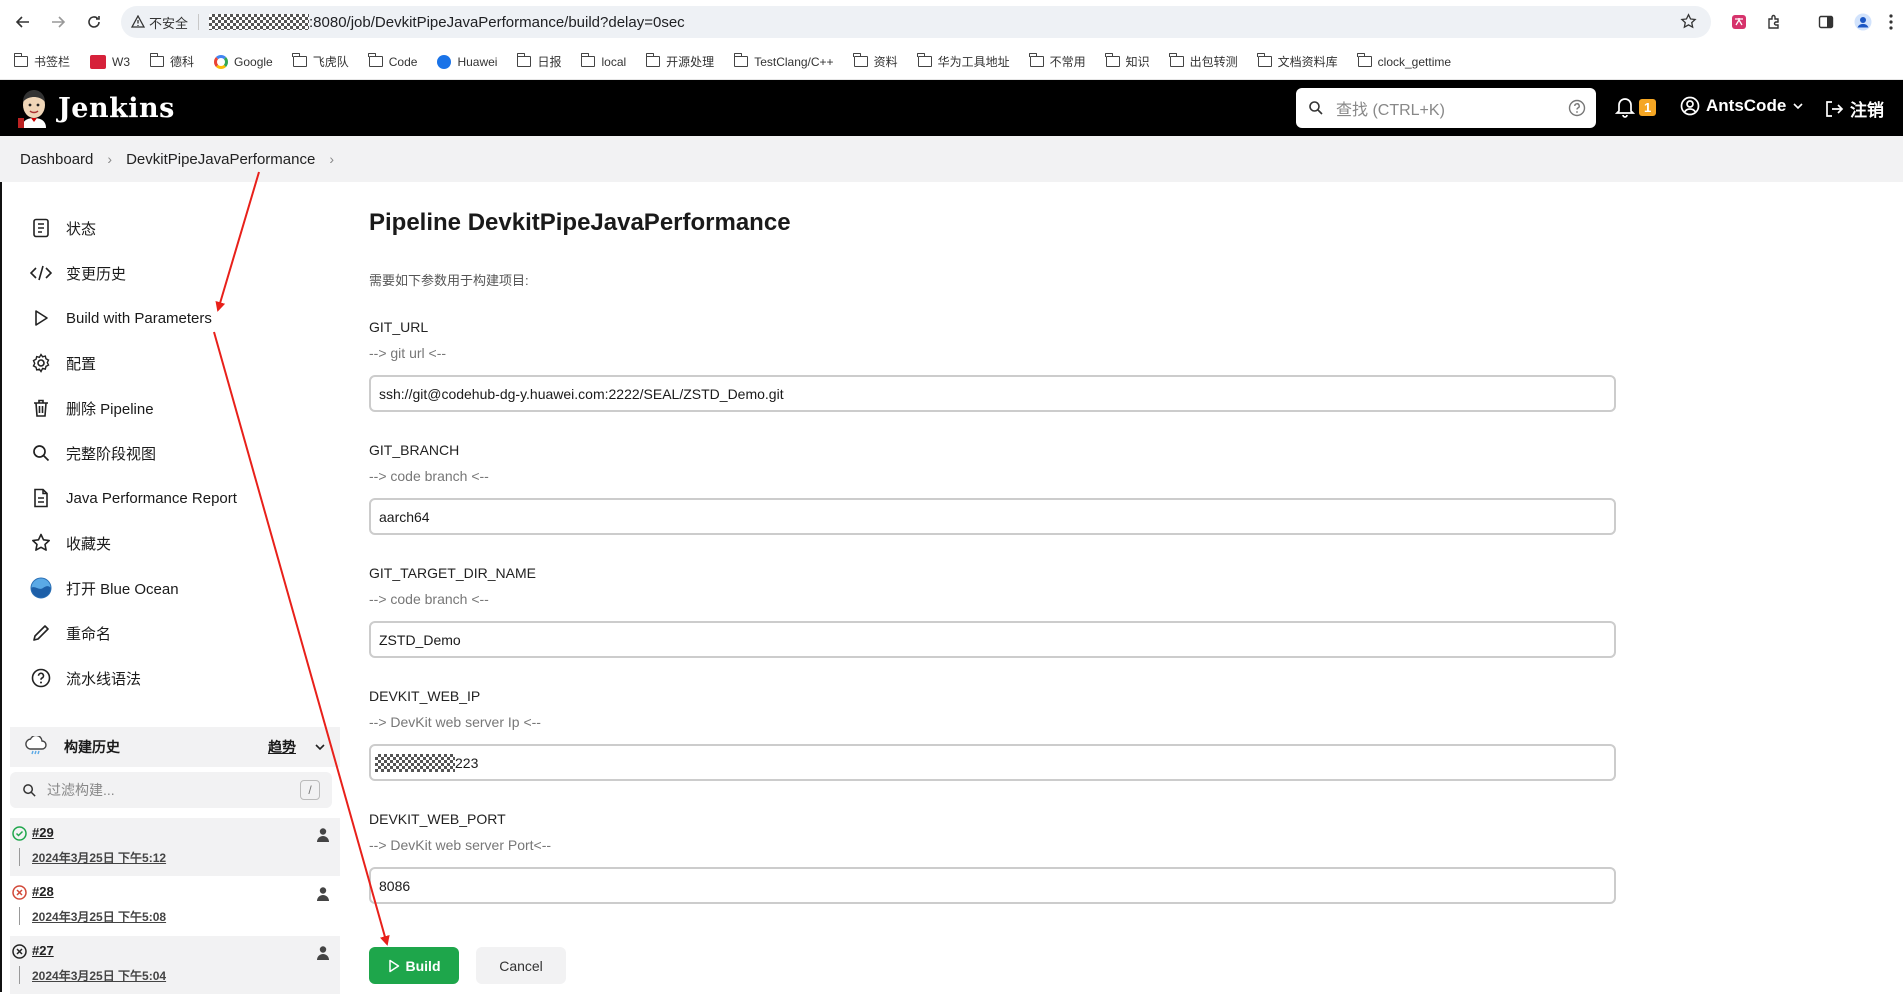 The width and height of the screenshot is (1903, 994). Describe the element at coordinates (1739, 22) in the screenshot. I see `translate-extension-icon` at that location.